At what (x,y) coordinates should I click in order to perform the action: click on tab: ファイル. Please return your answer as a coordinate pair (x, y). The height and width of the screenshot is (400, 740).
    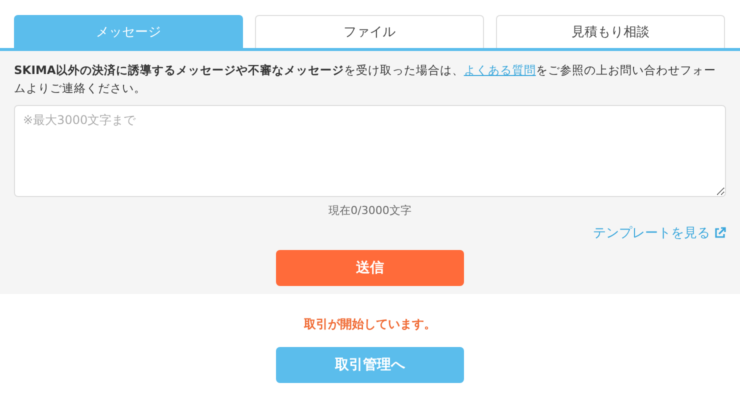
    Looking at the image, I should click on (369, 31).